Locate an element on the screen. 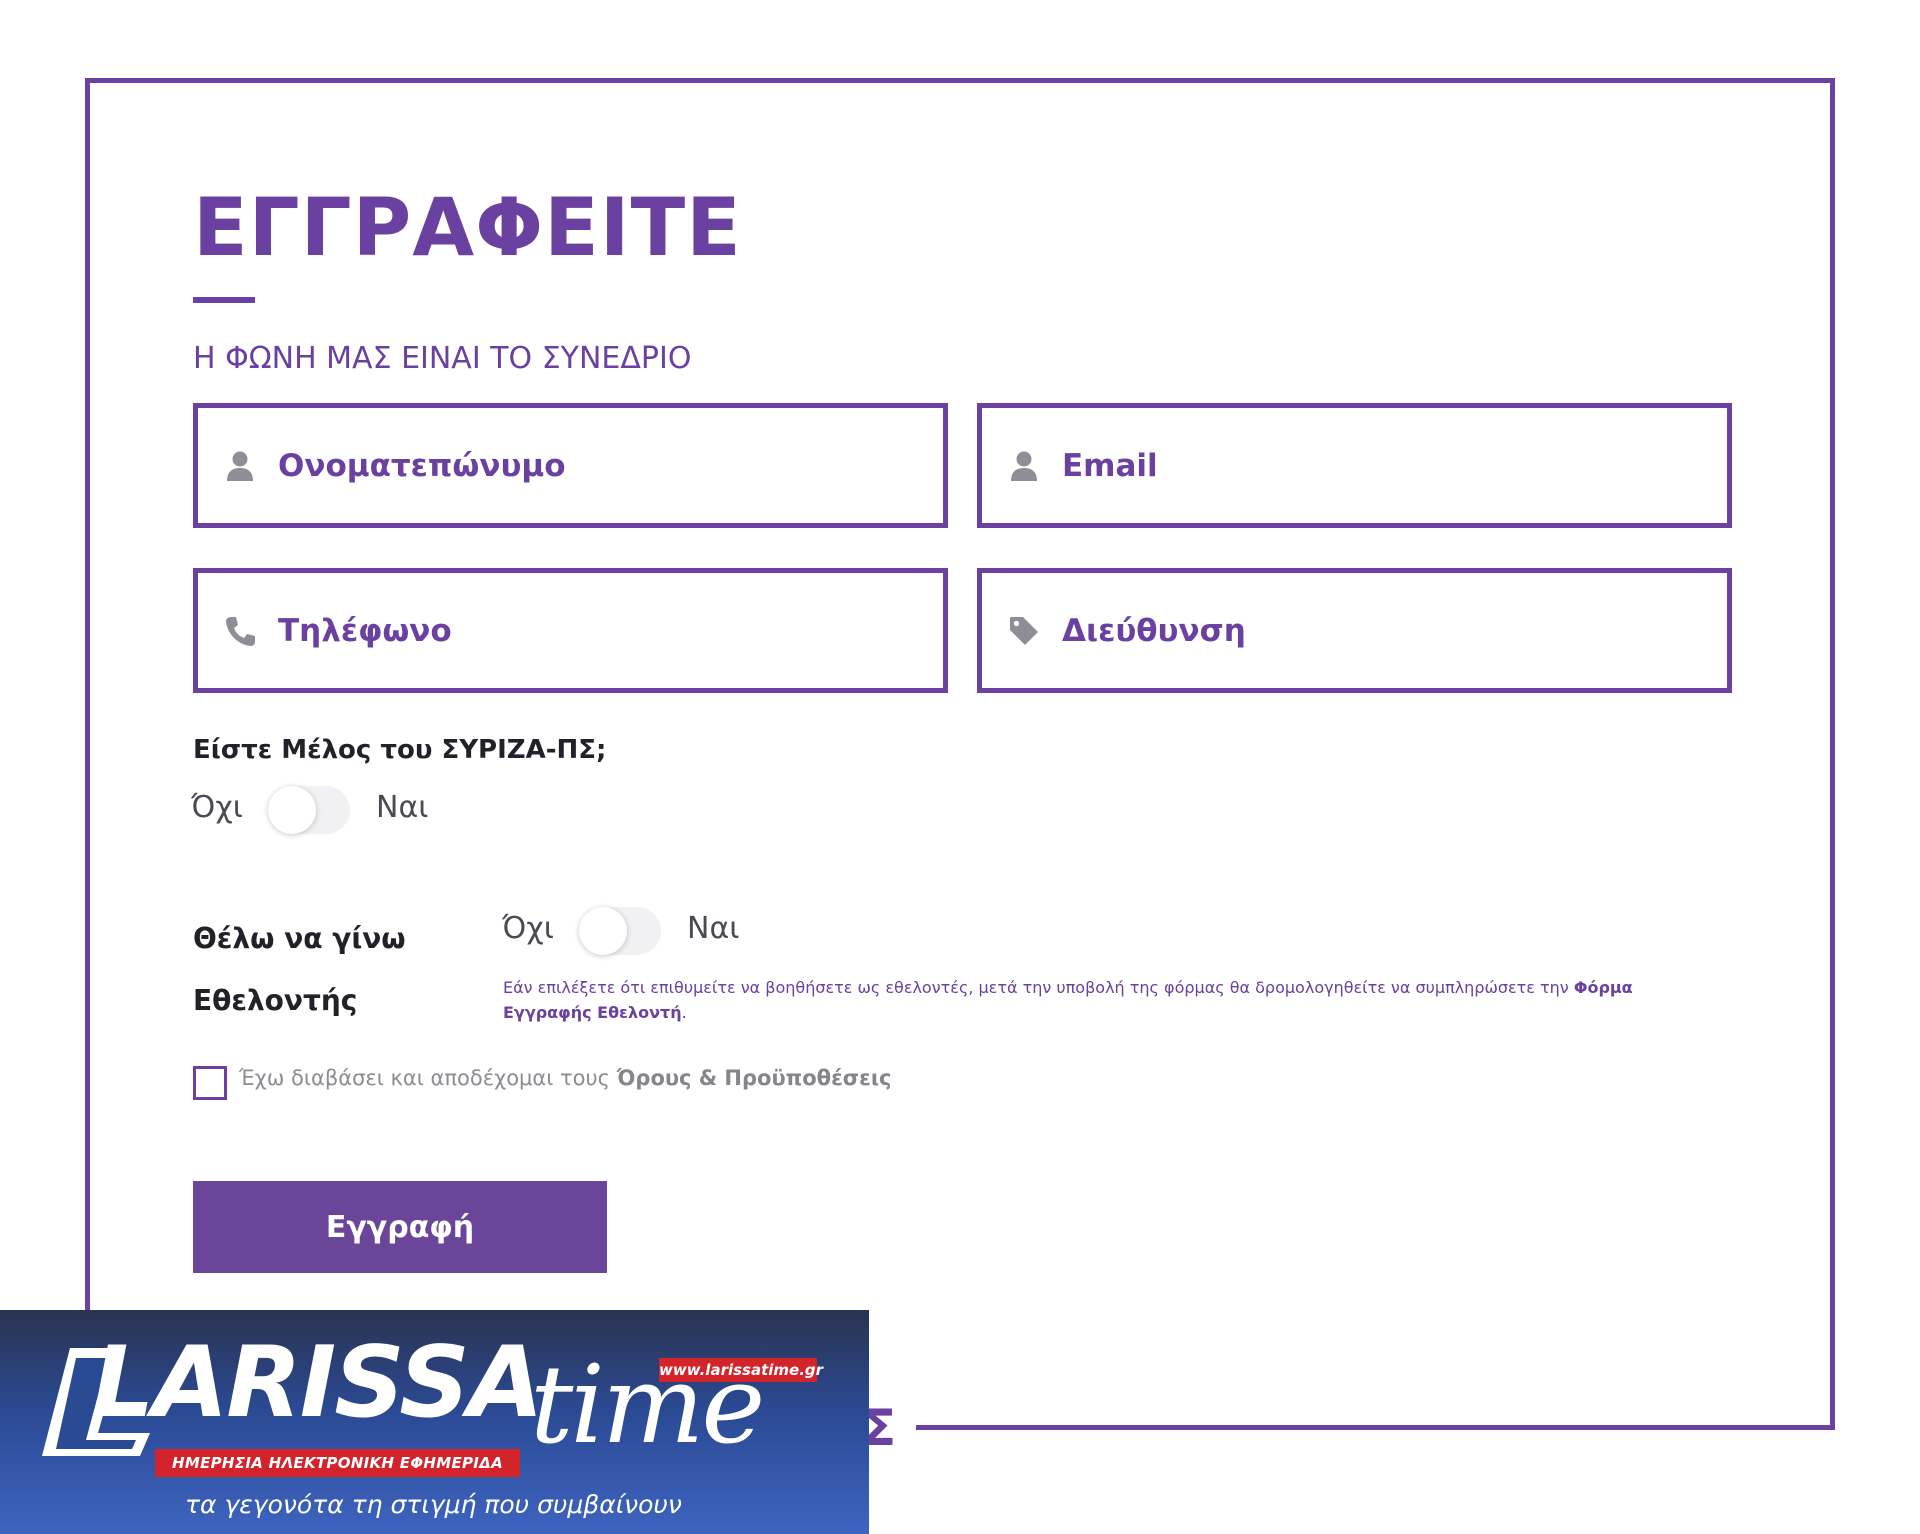 The height and width of the screenshot is (1534, 1920). page-subtitle: Η ΦΩΝΗ ΜΑΣ ΕΙΝΑΙ ΤΟ ΣΥΝΕΔΡΙΟ is located at coordinates (442, 358).